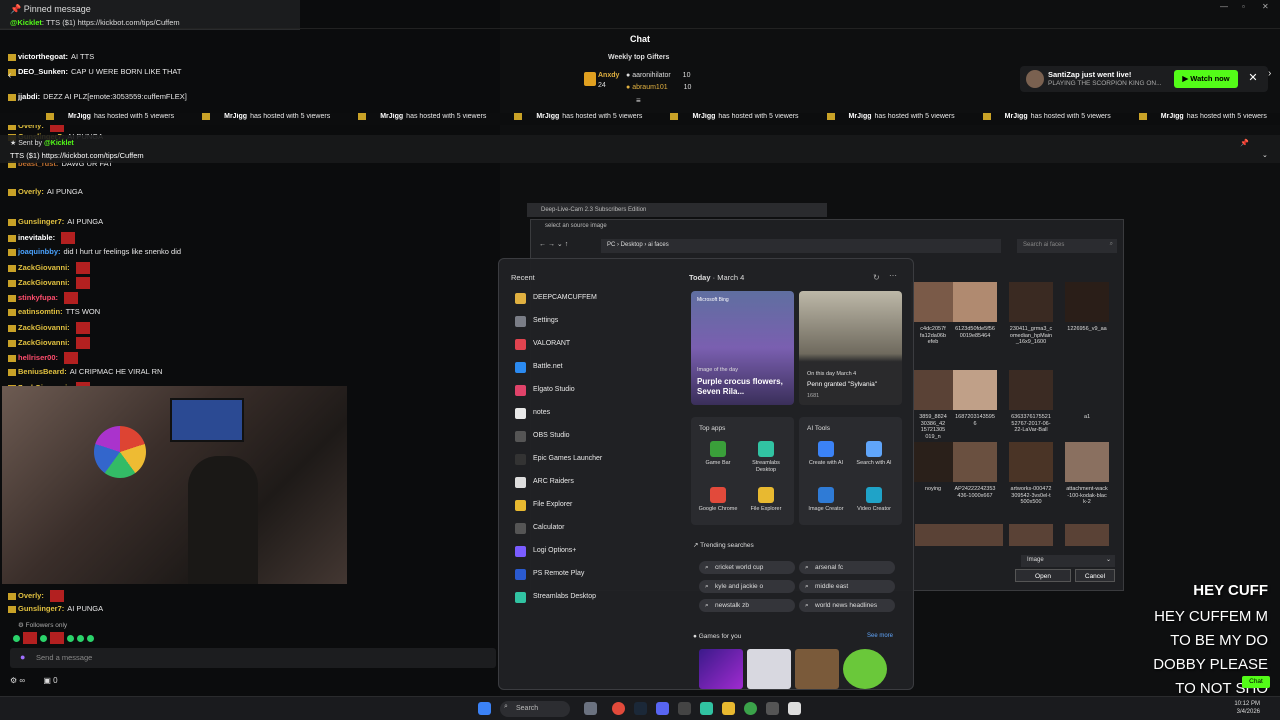 This screenshot has height=720, width=1280. What do you see at coordinates (766, 500) in the screenshot?
I see `app-tile: File Explorer` at bounding box center [766, 500].